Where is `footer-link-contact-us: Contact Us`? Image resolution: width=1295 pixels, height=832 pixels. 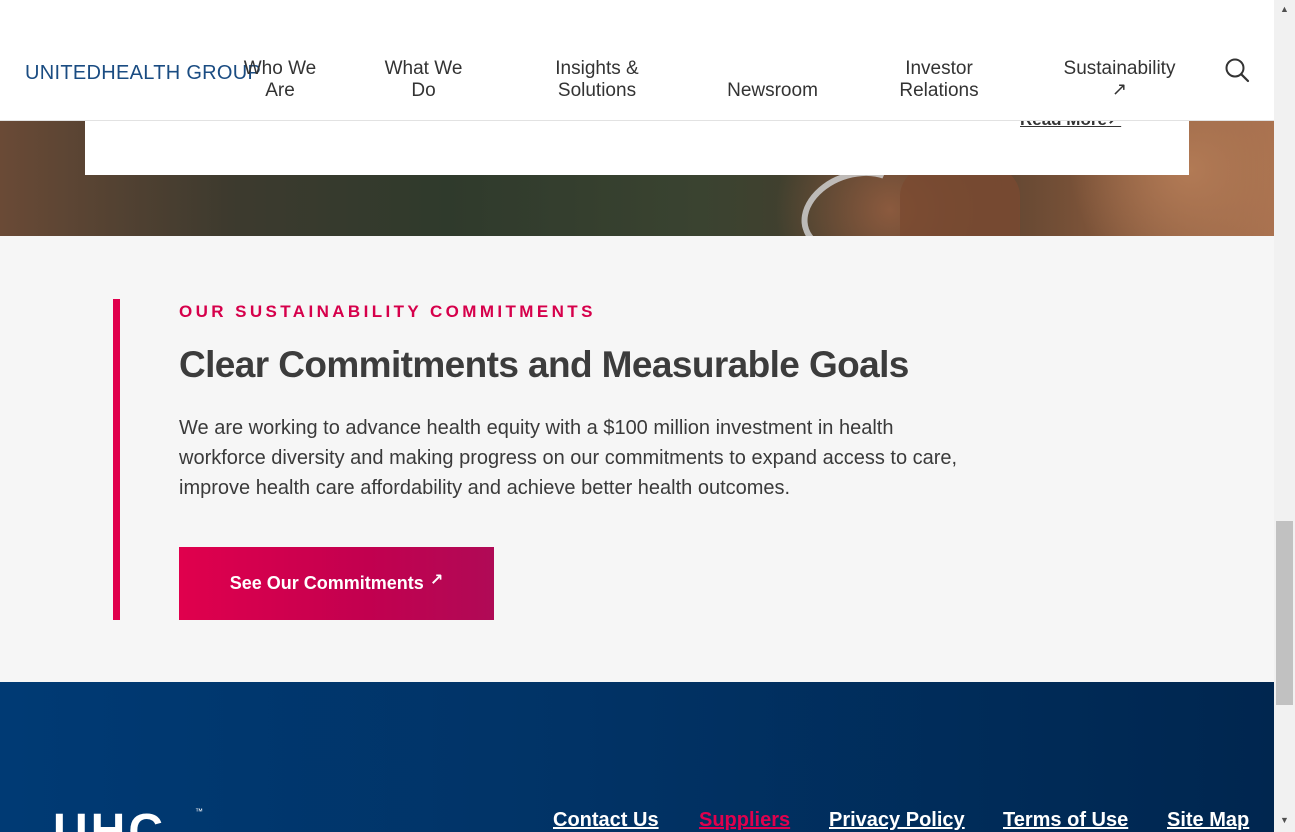
footer-link-contact-us: Contact Us is located at coordinates (606, 820).